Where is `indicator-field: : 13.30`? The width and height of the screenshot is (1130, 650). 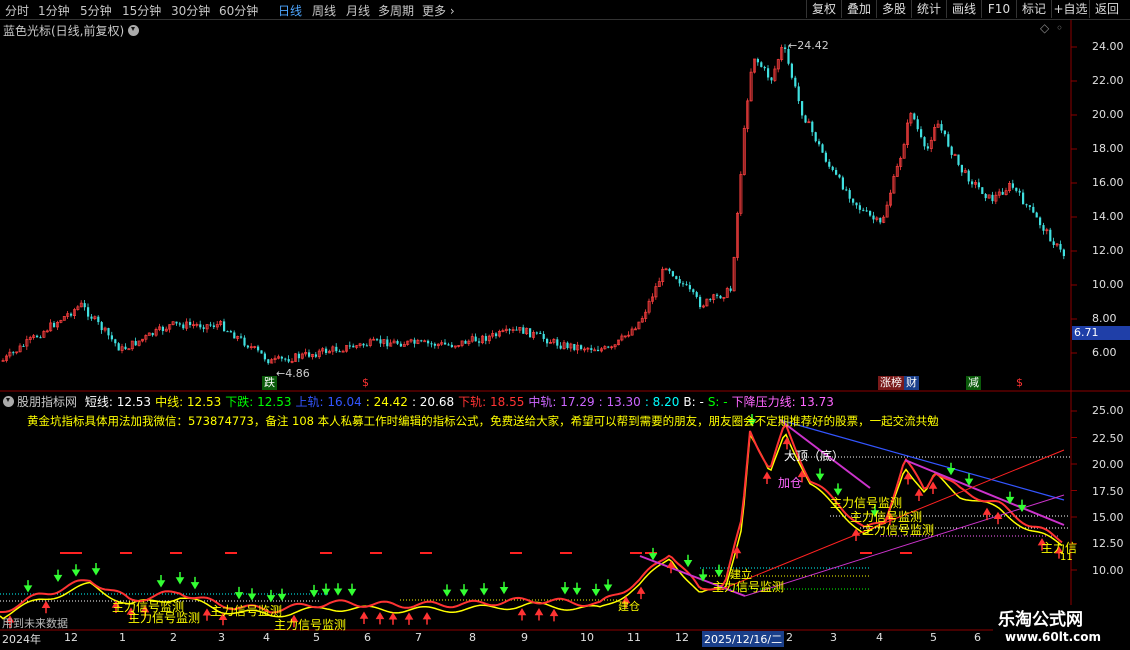
indicator-field: : 13.30 is located at coordinates (619, 402).